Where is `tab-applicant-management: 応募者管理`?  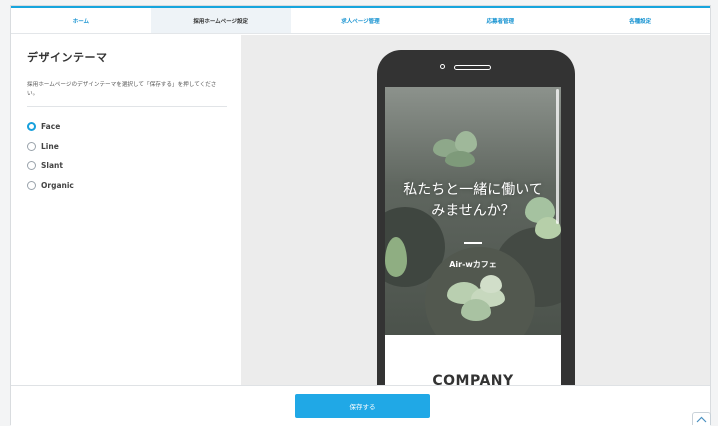 tab-applicant-management: 応募者管理 is located at coordinates (500, 20).